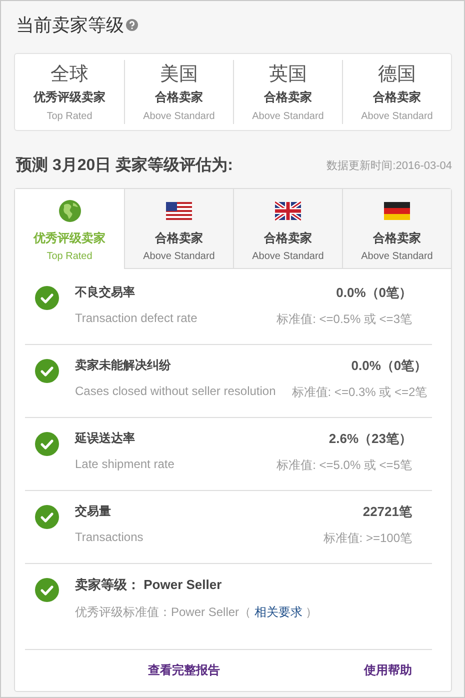 This screenshot has width=465, height=698. I want to click on metric-value: 2.6%（23笔）, so click(370, 439).